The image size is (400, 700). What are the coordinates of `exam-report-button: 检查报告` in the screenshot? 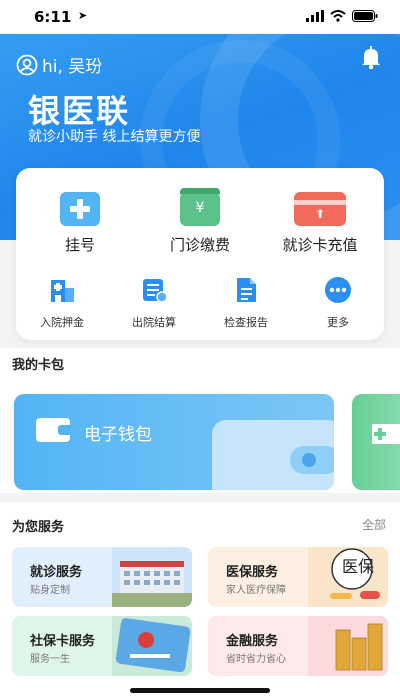 It's located at (246, 303).